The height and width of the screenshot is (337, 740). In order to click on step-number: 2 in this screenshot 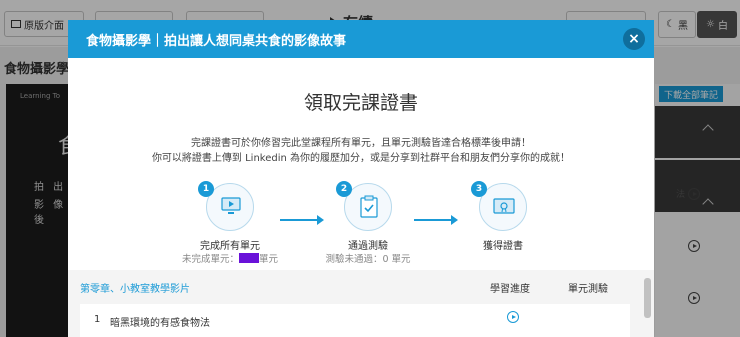, I will do `click(344, 189)`.